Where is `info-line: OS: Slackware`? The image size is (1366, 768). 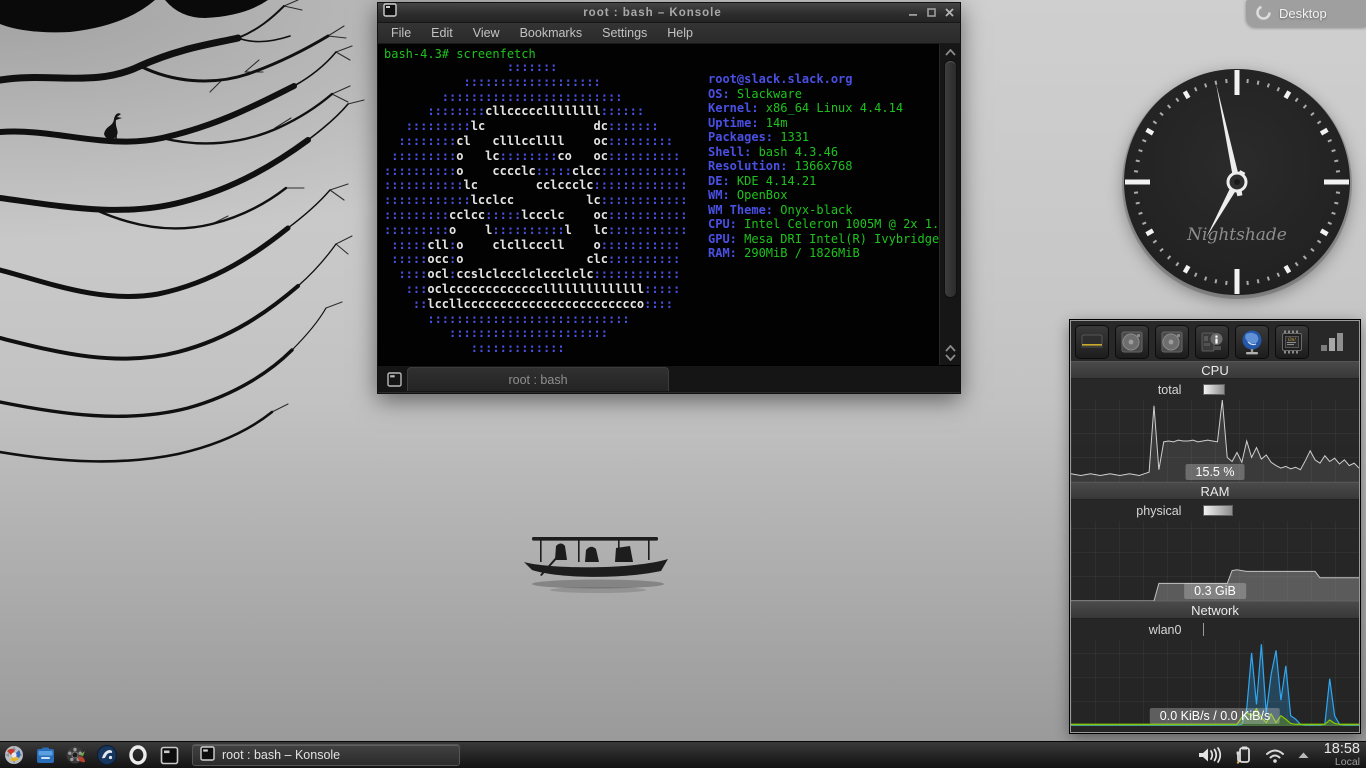
info-line: OS: Slackware is located at coordinates (755, 93).